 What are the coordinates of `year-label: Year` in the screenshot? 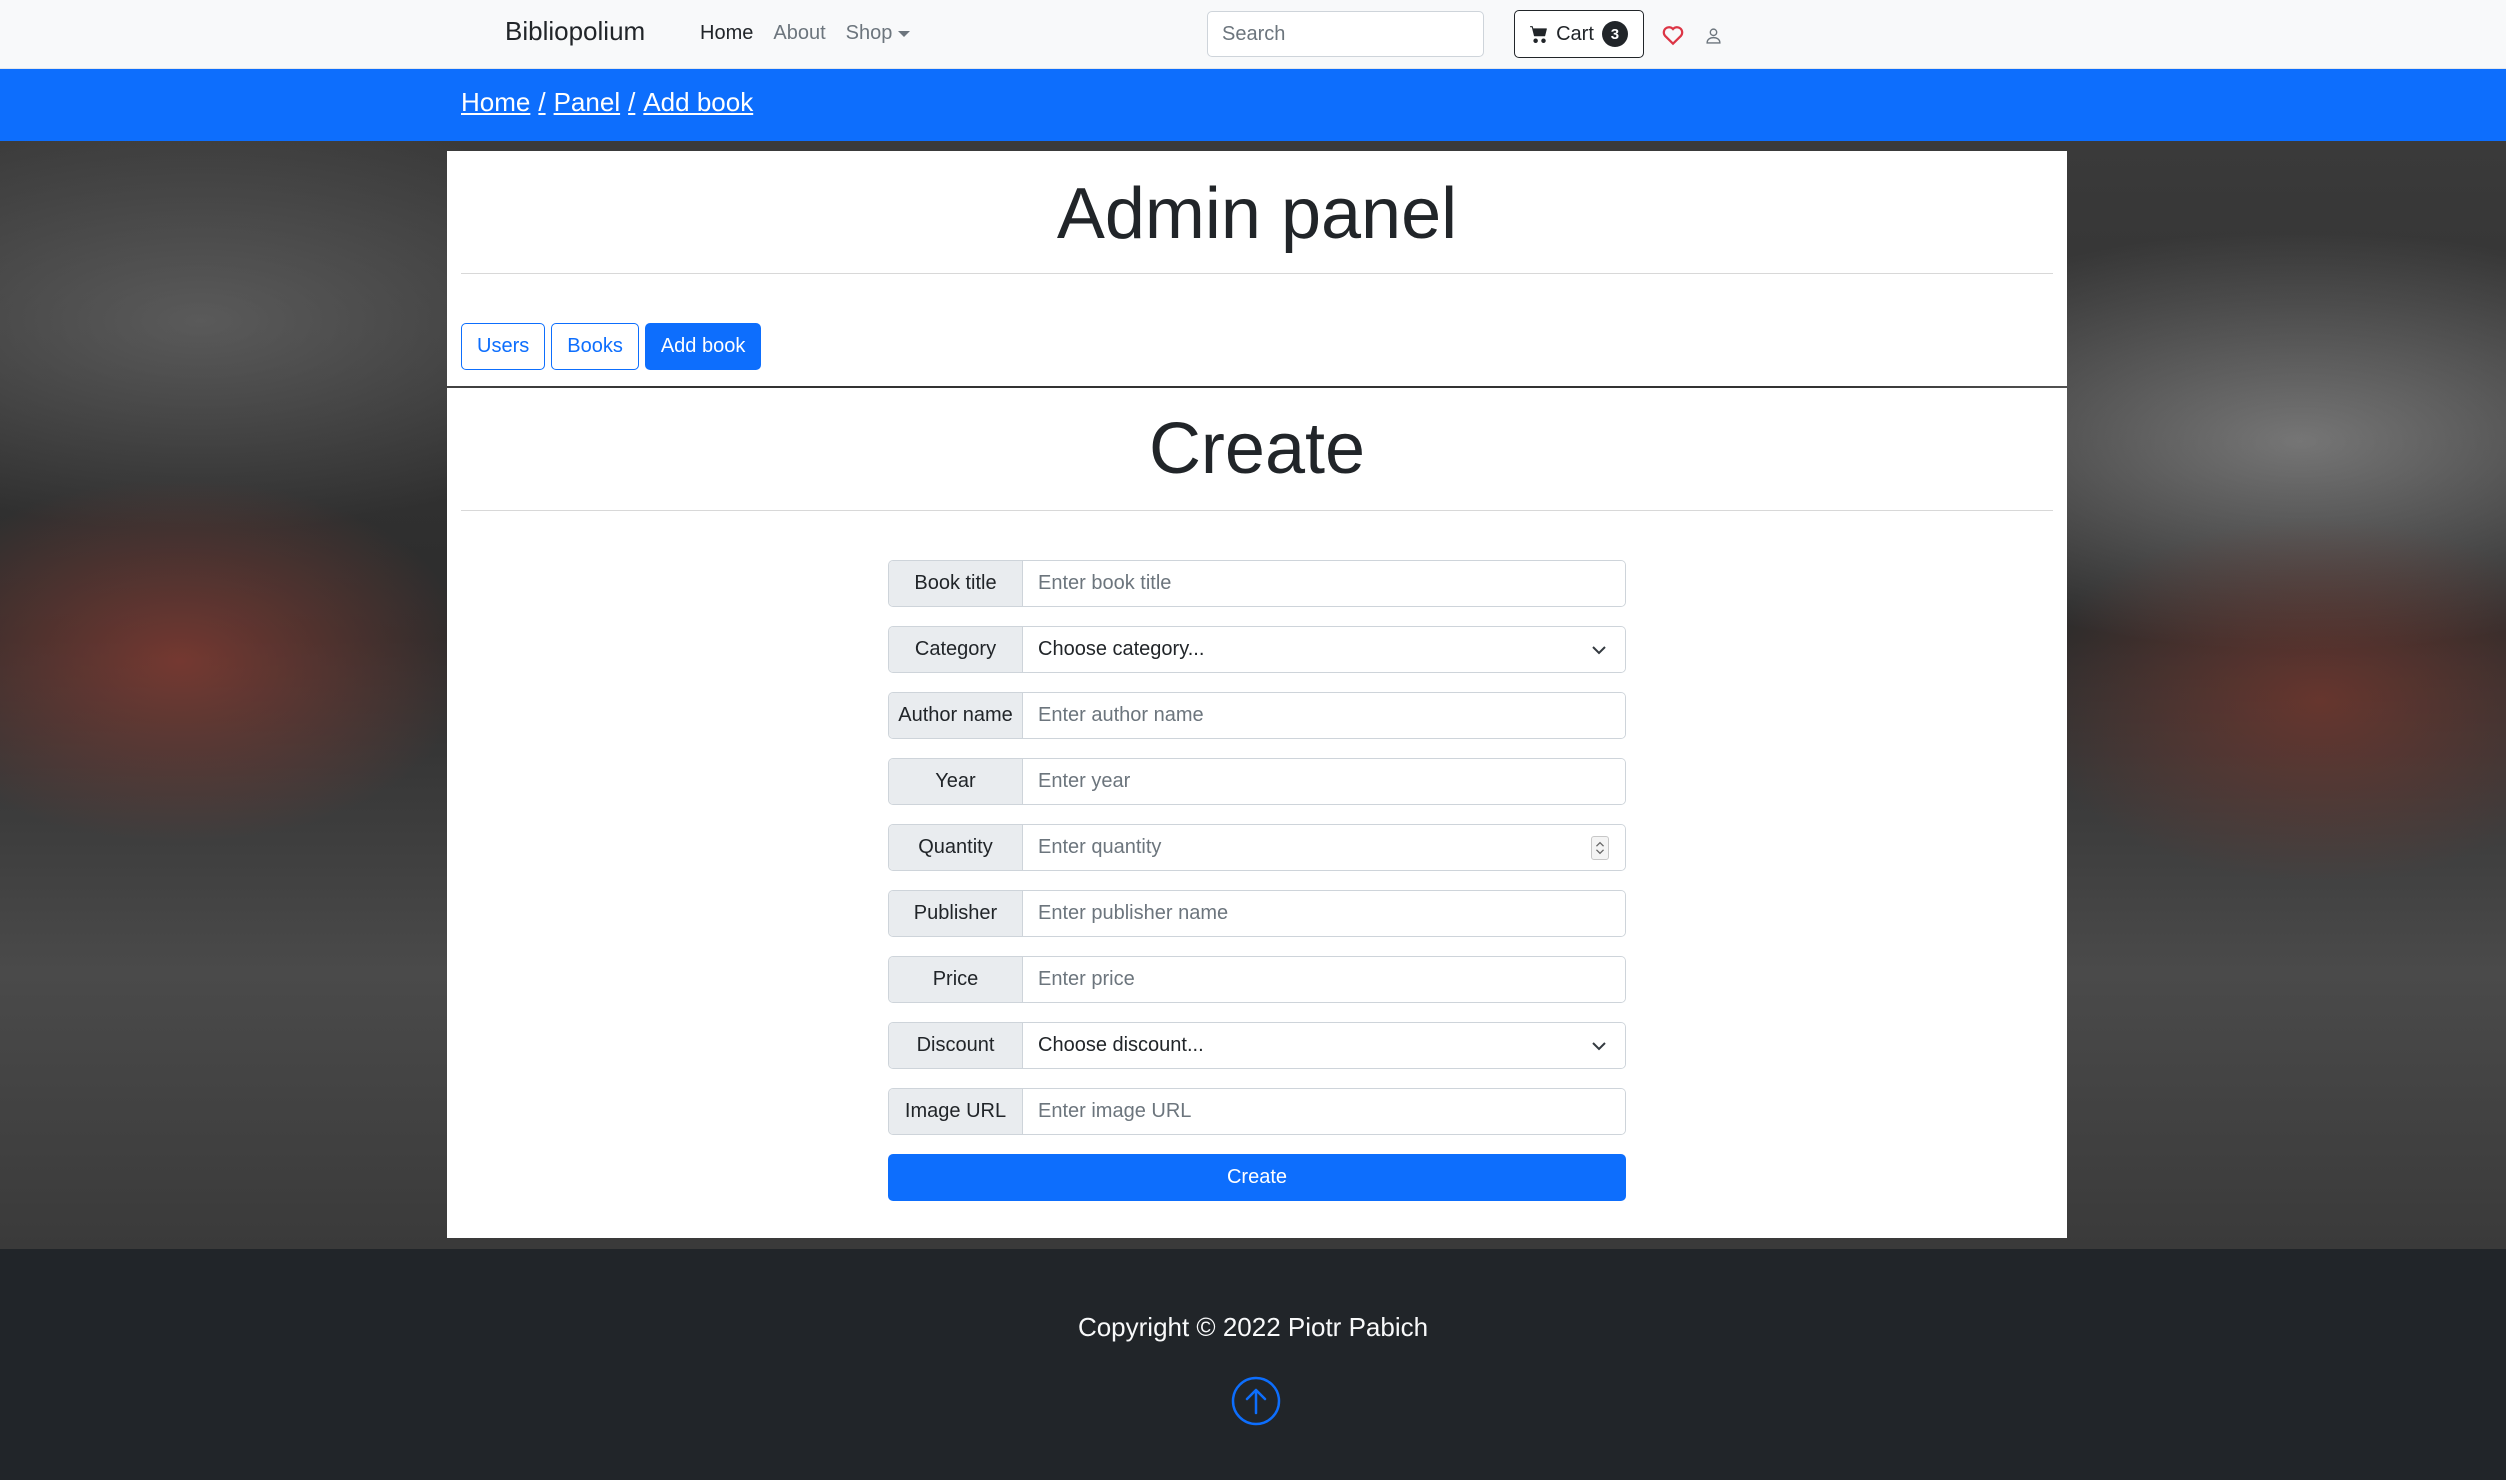 It's located at (956, 781).